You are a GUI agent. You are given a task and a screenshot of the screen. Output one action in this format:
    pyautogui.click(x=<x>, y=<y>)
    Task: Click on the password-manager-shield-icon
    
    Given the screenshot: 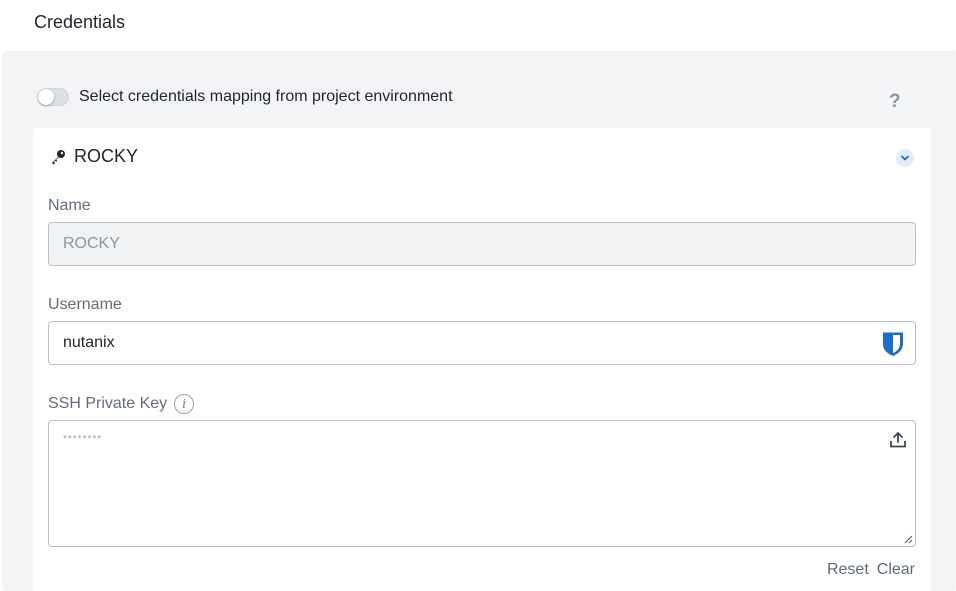 What is the action you would take?
    pyautogui.click(x=893, y=344)
    